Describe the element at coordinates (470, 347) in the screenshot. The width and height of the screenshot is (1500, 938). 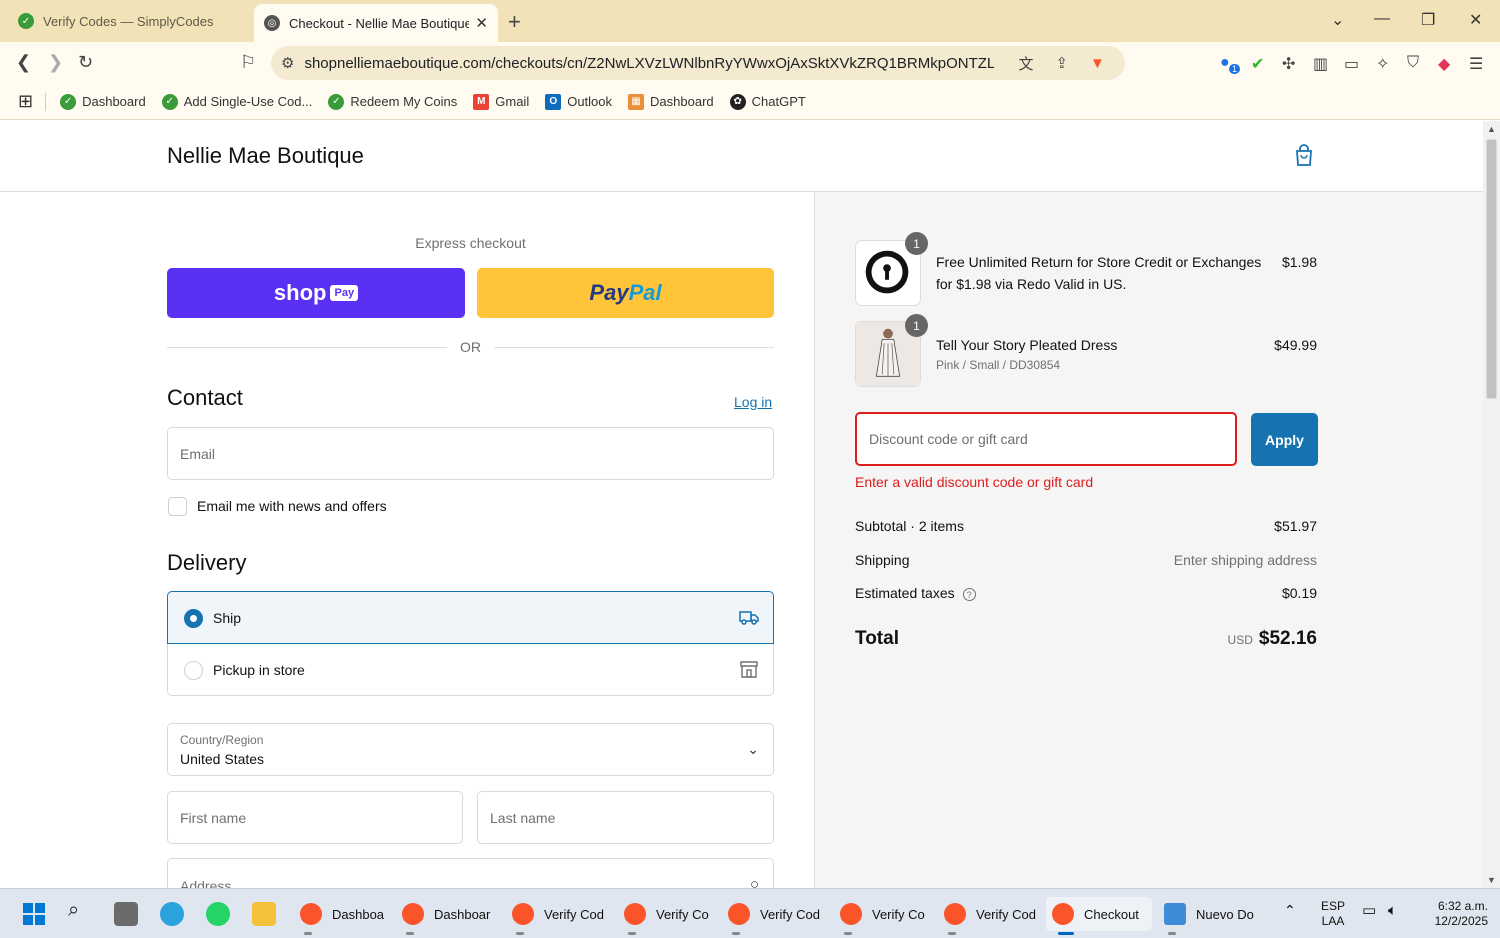
I see `or-text: OR` at that location.